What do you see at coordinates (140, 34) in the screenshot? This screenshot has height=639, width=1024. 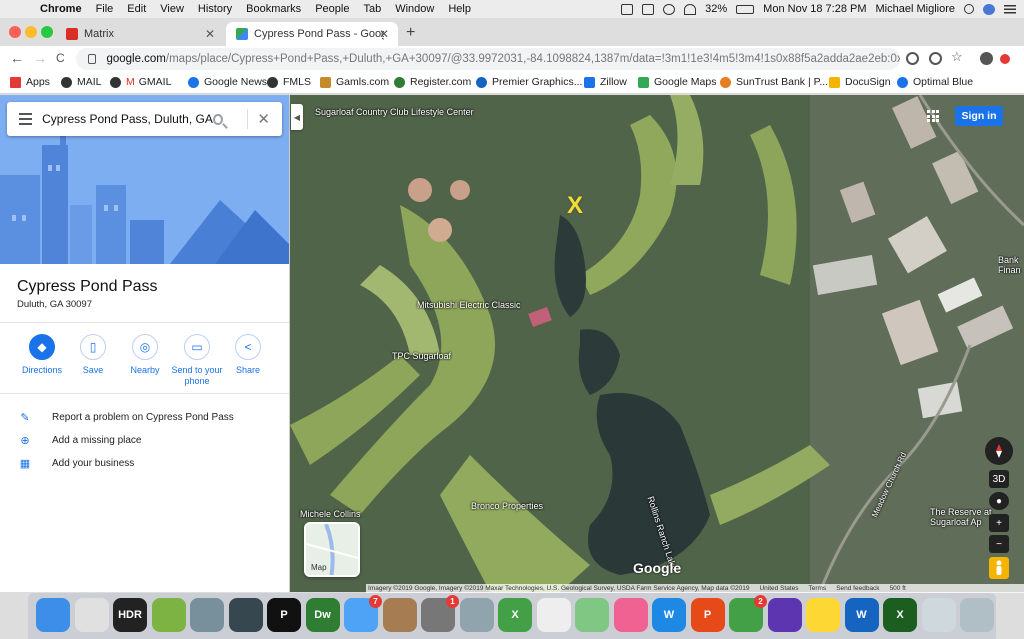 I see `tab-matrix: Matrix ✕` at bounding box center [140, 34].